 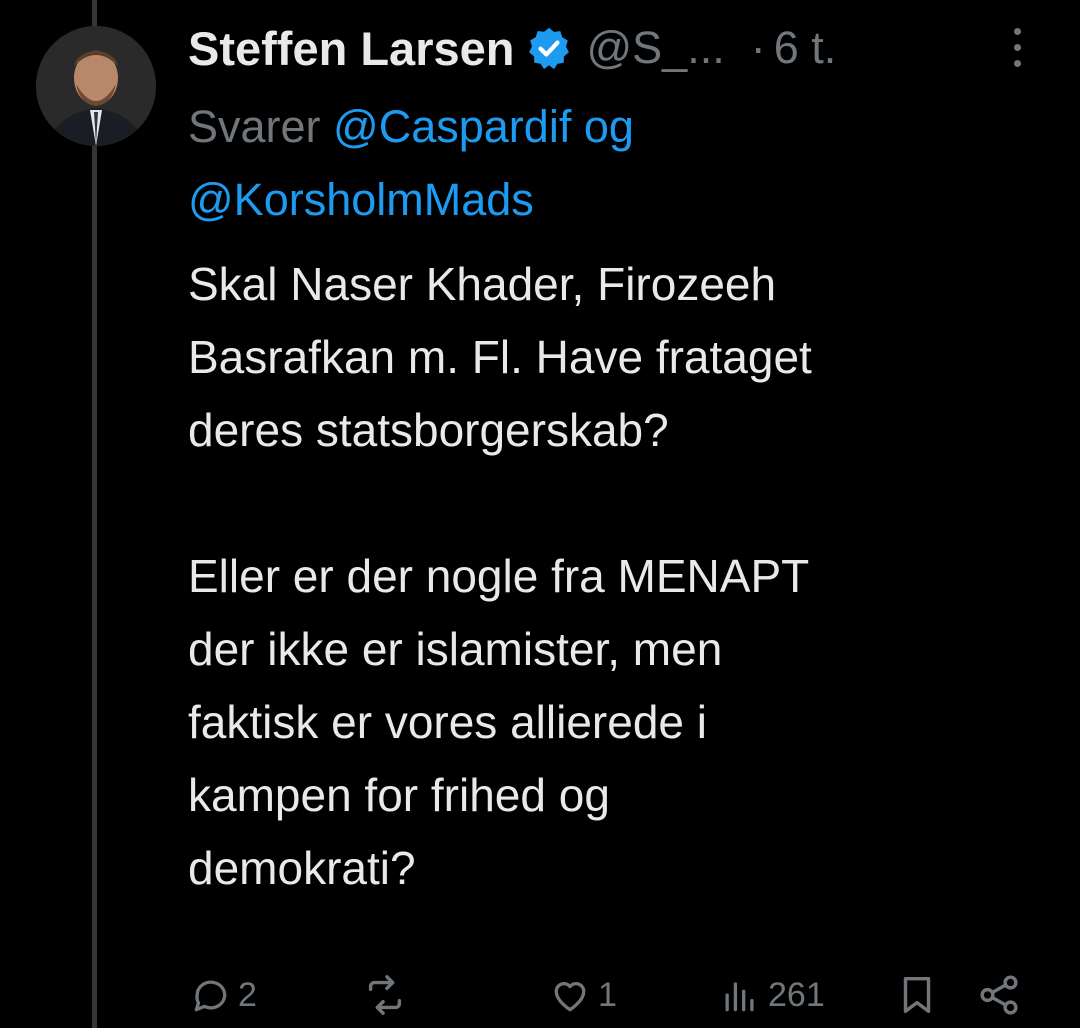 I want to click on retweet-button, so click(x=388, y=995).